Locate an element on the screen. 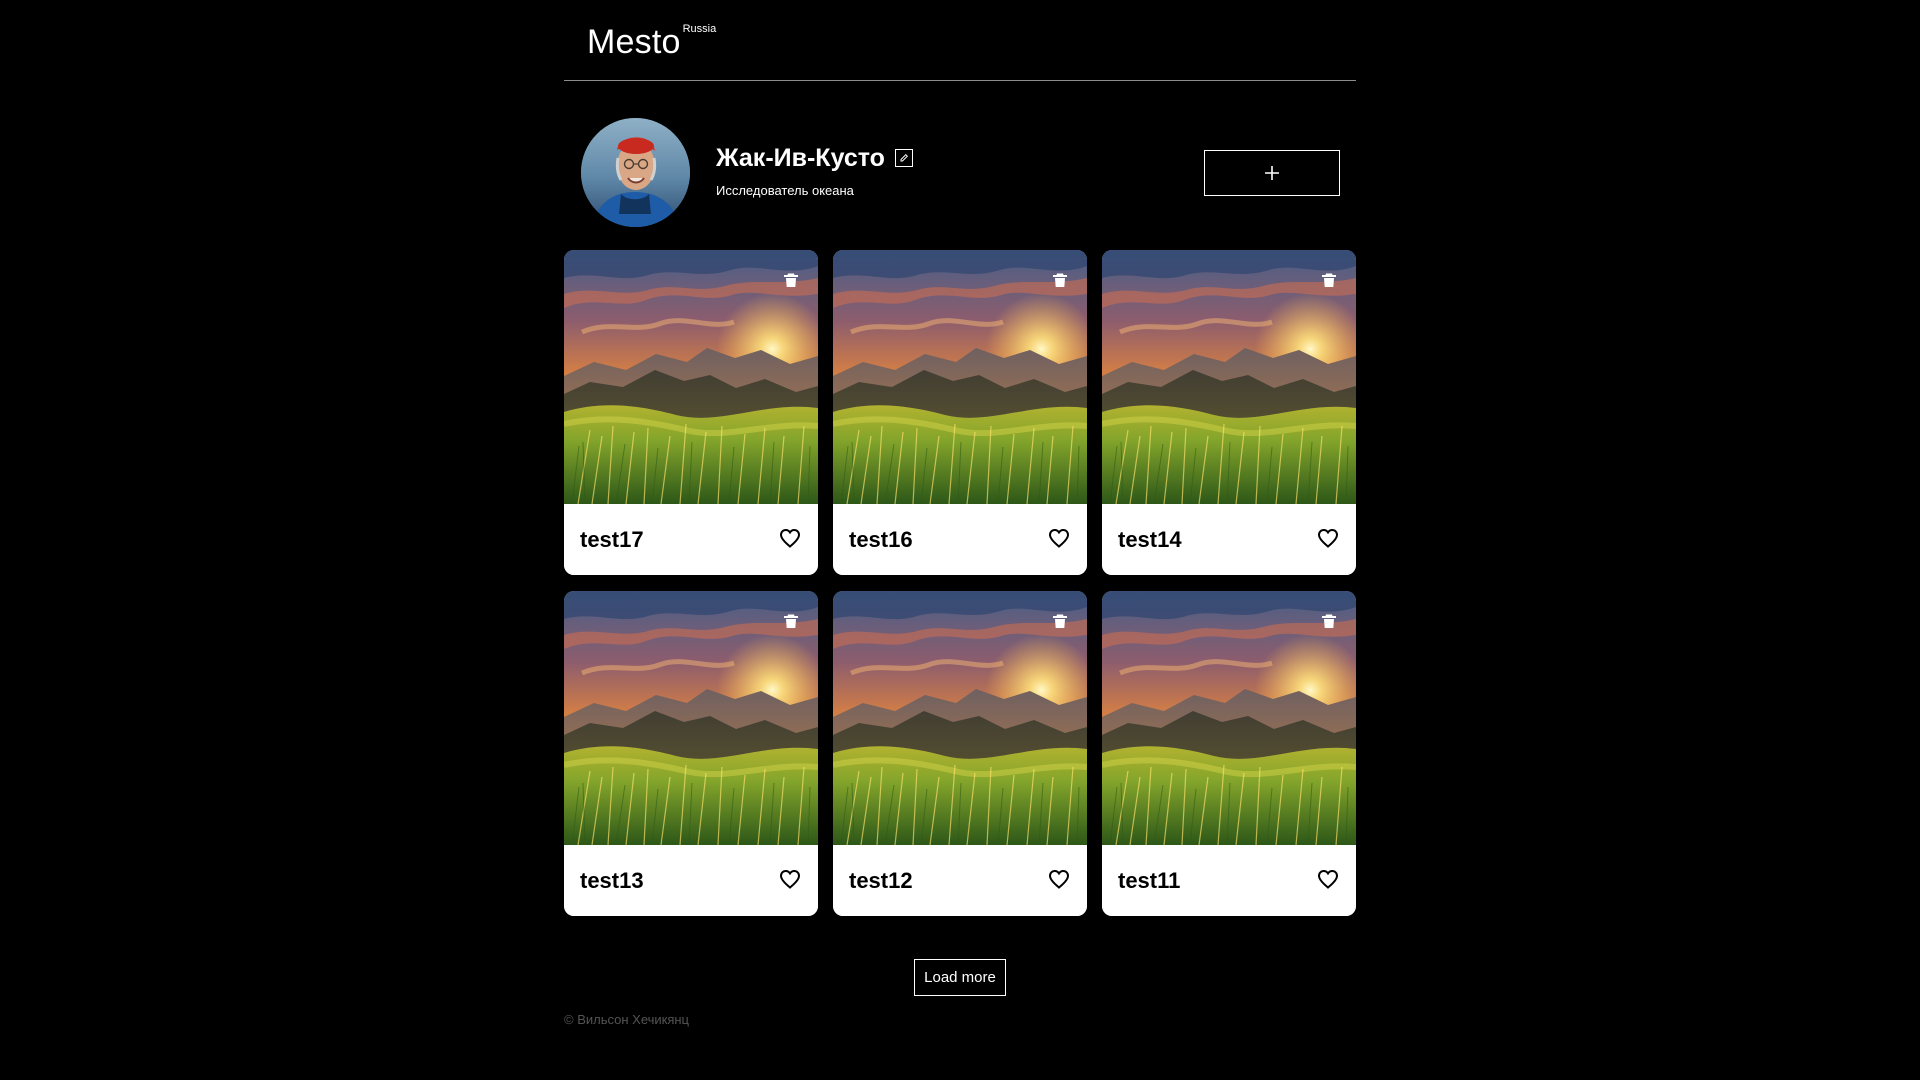  plus-icon is located at coordinates (1272, 173).